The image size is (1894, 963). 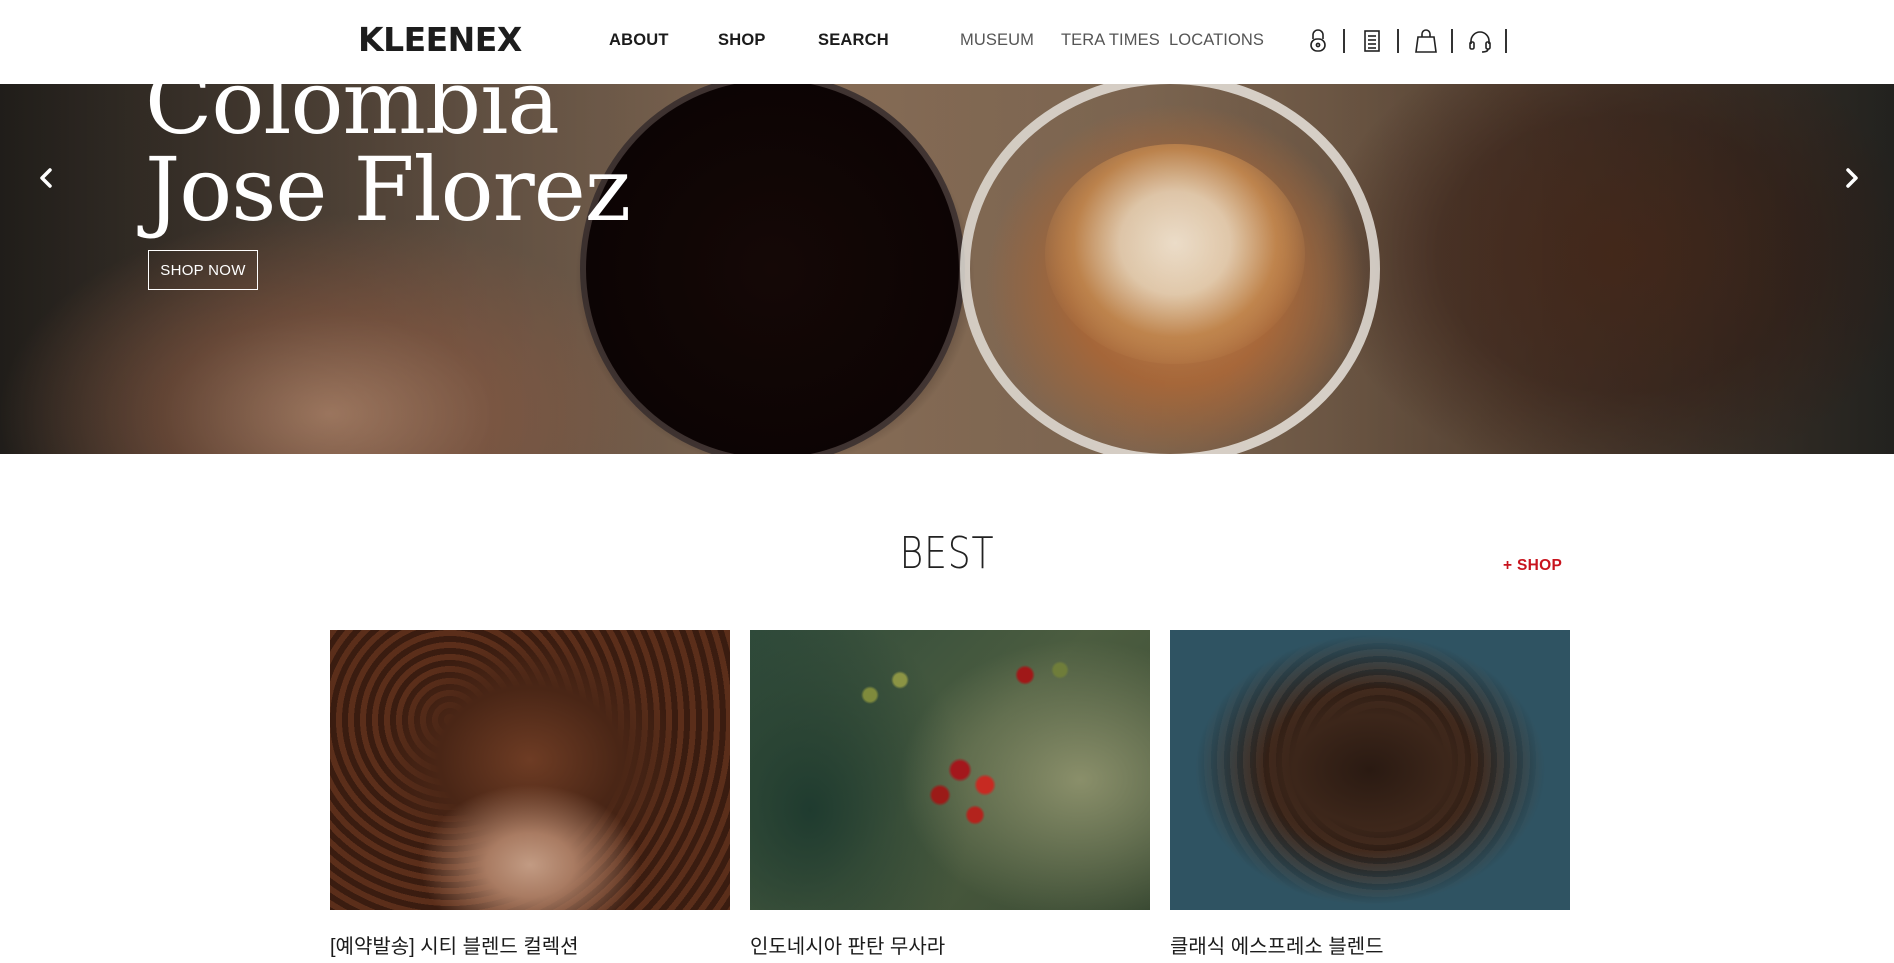 I want to click on hero-title-line2: Jose Florez, so click(x=388, y=189).